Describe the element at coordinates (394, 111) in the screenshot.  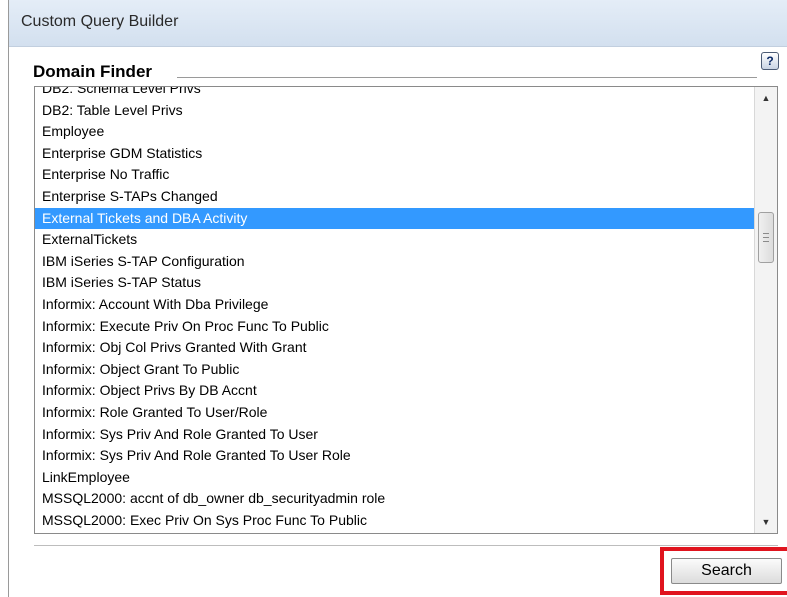
I see `domain-list-item: DB2: Table Level Privs` at that location.